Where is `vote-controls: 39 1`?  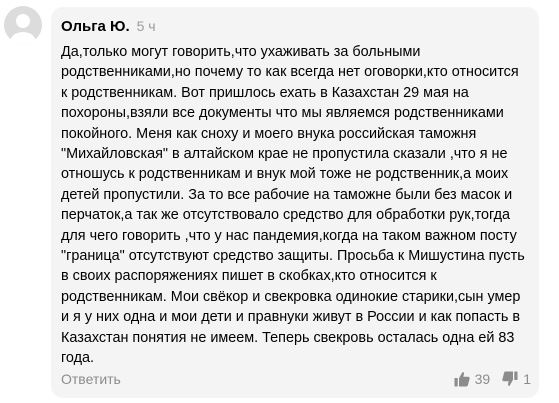
vote-controls: 39 1 is located at coordinates (492, 379).